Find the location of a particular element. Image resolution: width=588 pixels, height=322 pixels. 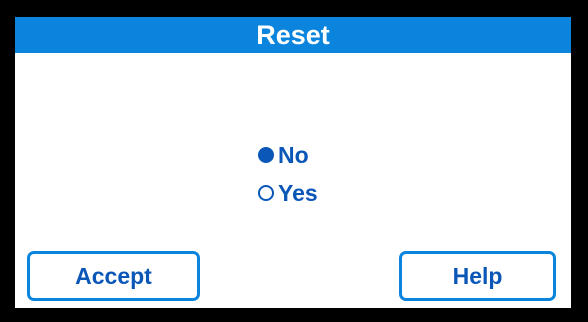

radio-group: No Yes is located at coordinates (288, 174).